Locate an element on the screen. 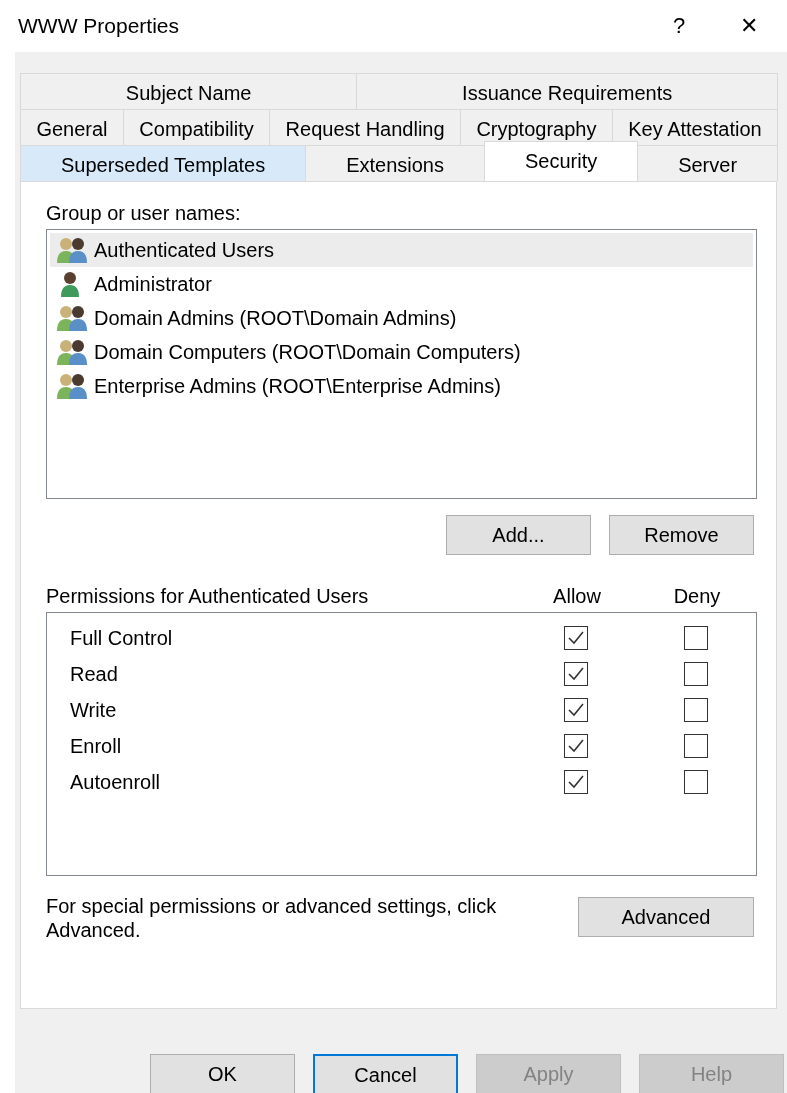 Image resolution: width=787 pixels, height=1093 pixels. window-title: WWW Properties is located at coordinates (99, 26).